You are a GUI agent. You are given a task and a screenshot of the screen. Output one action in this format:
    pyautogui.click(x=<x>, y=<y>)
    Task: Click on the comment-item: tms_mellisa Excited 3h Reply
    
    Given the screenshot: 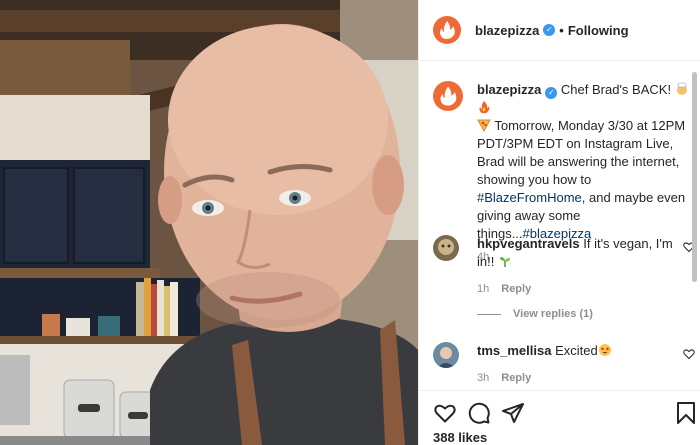 What is the action you would take?
    pyautogui.click(x=564, y=363)
    